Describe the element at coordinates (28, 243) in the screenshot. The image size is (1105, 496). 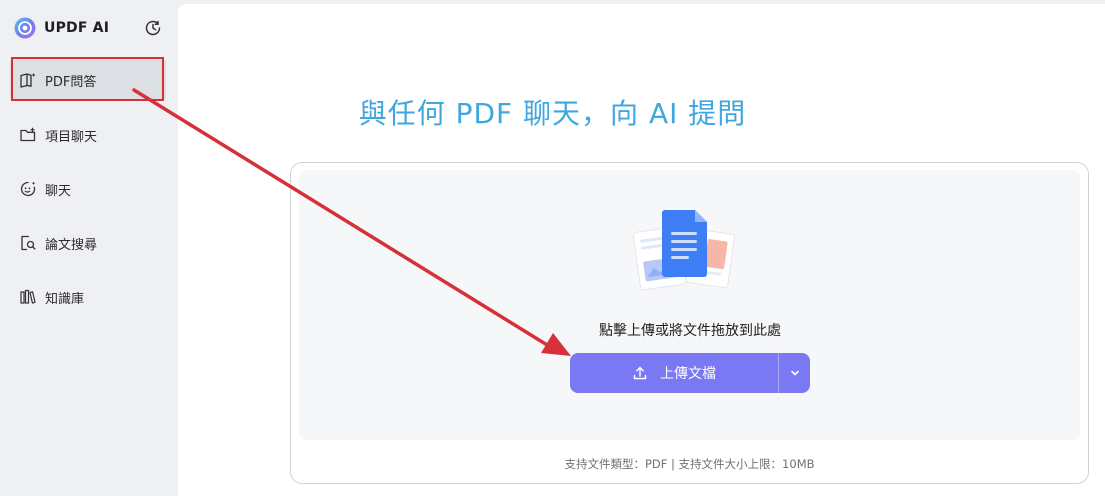
I see `document-search-icon` at that location.